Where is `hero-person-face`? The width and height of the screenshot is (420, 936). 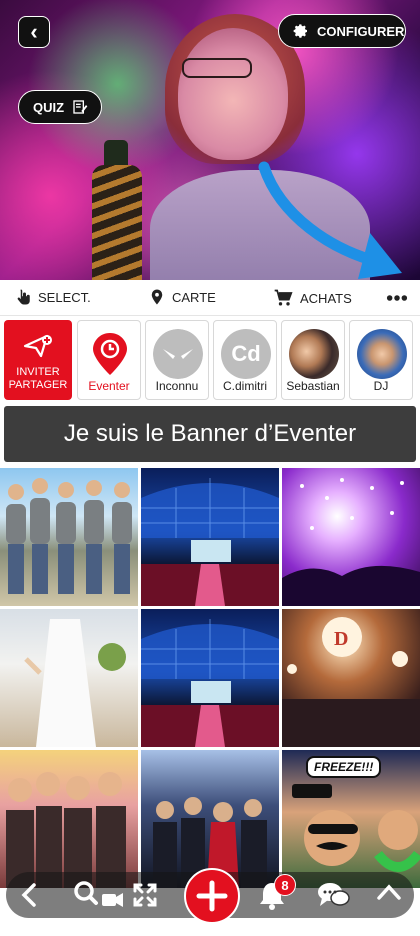 hero-person-face is located at coordinates (233, 94).